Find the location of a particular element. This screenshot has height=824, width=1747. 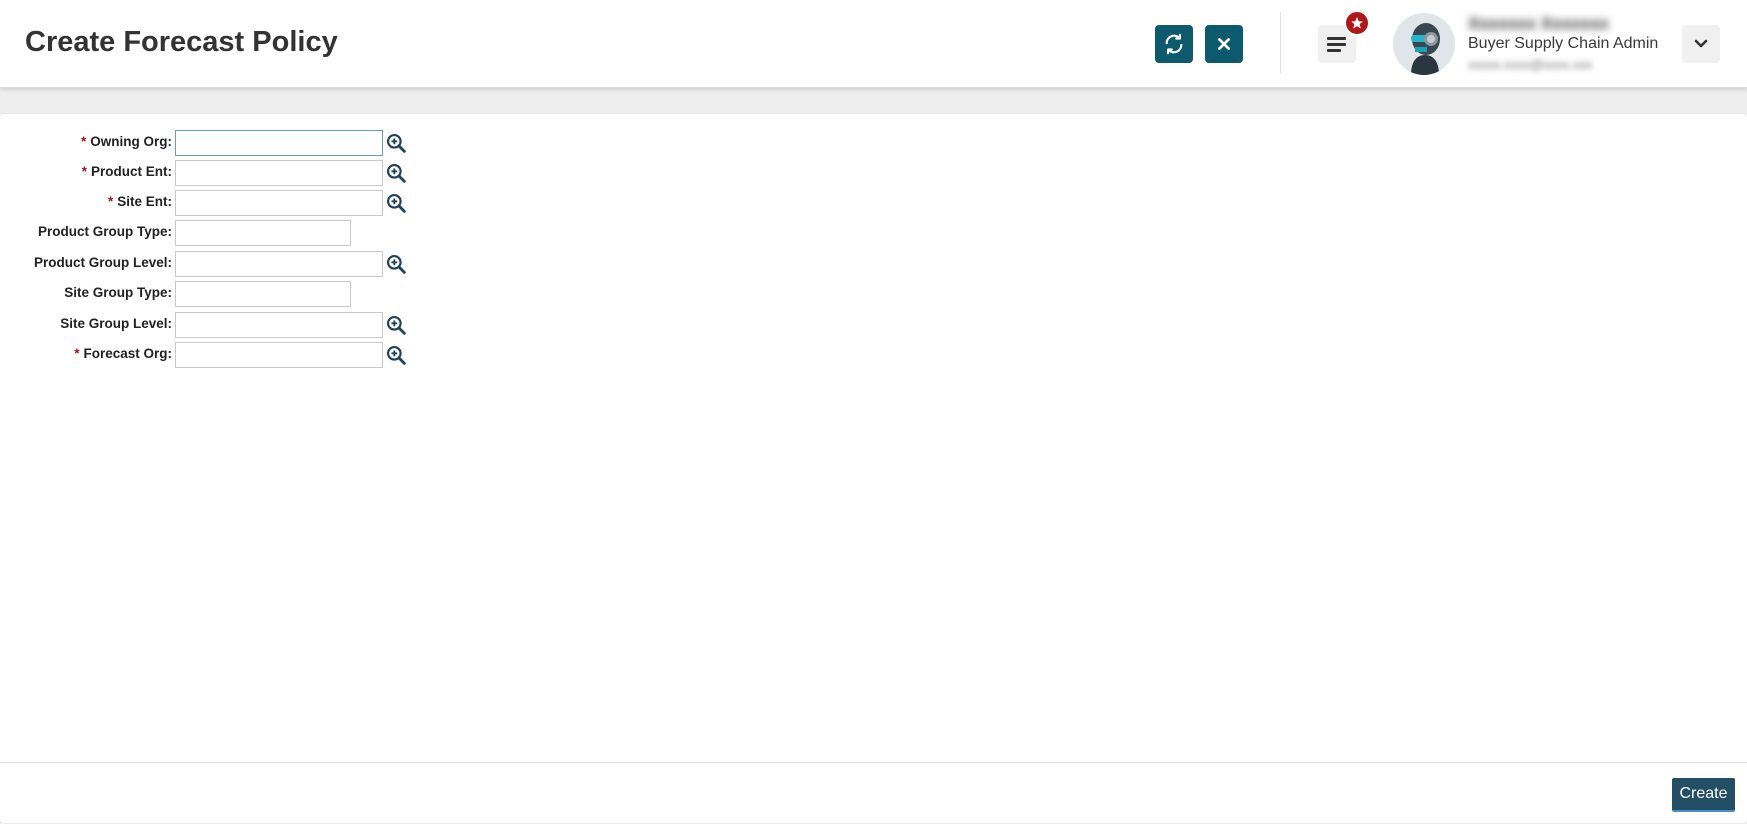

site-group-type-label: Site Group Type: is located at coordinates (118, 292).